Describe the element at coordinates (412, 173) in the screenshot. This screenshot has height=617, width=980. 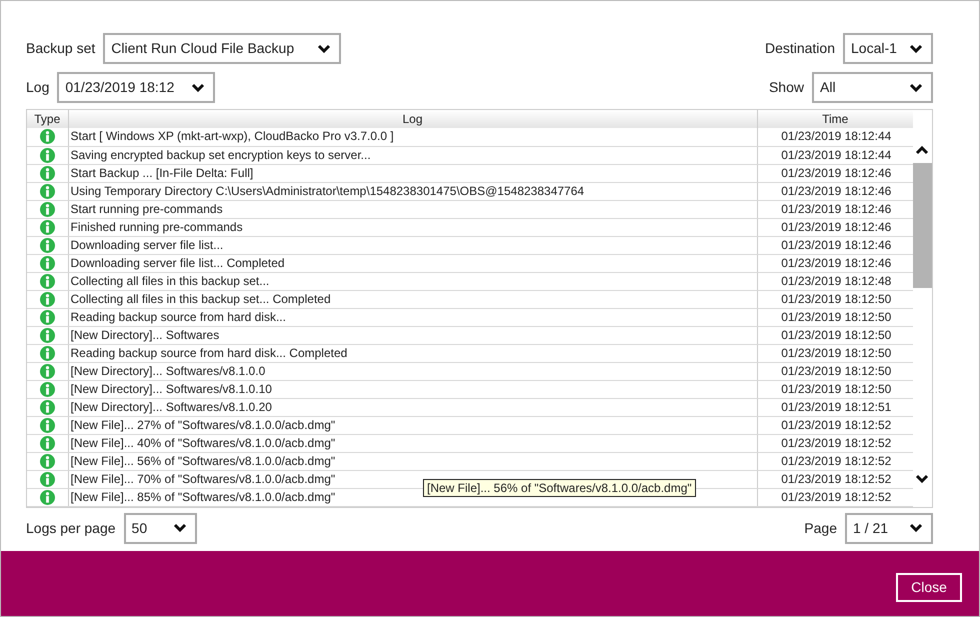
I see `table-cell: Start Backup ... [In-File Delta: Full]` at that location.